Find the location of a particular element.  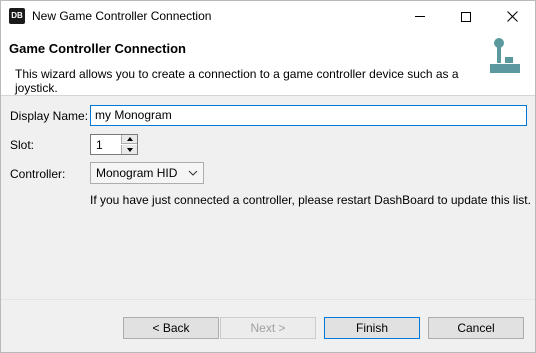

display-name-input: my Monogram is located at coordinates (308, 115).